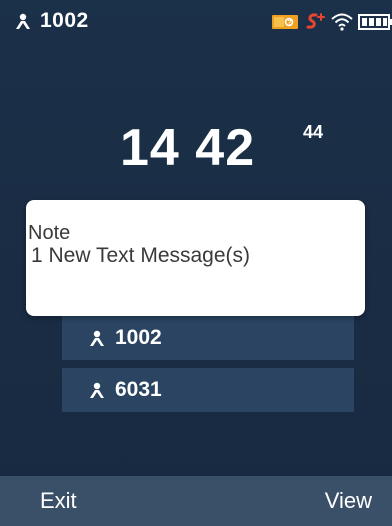  I want to click on clock-seconds: 44, so click(313, 132).